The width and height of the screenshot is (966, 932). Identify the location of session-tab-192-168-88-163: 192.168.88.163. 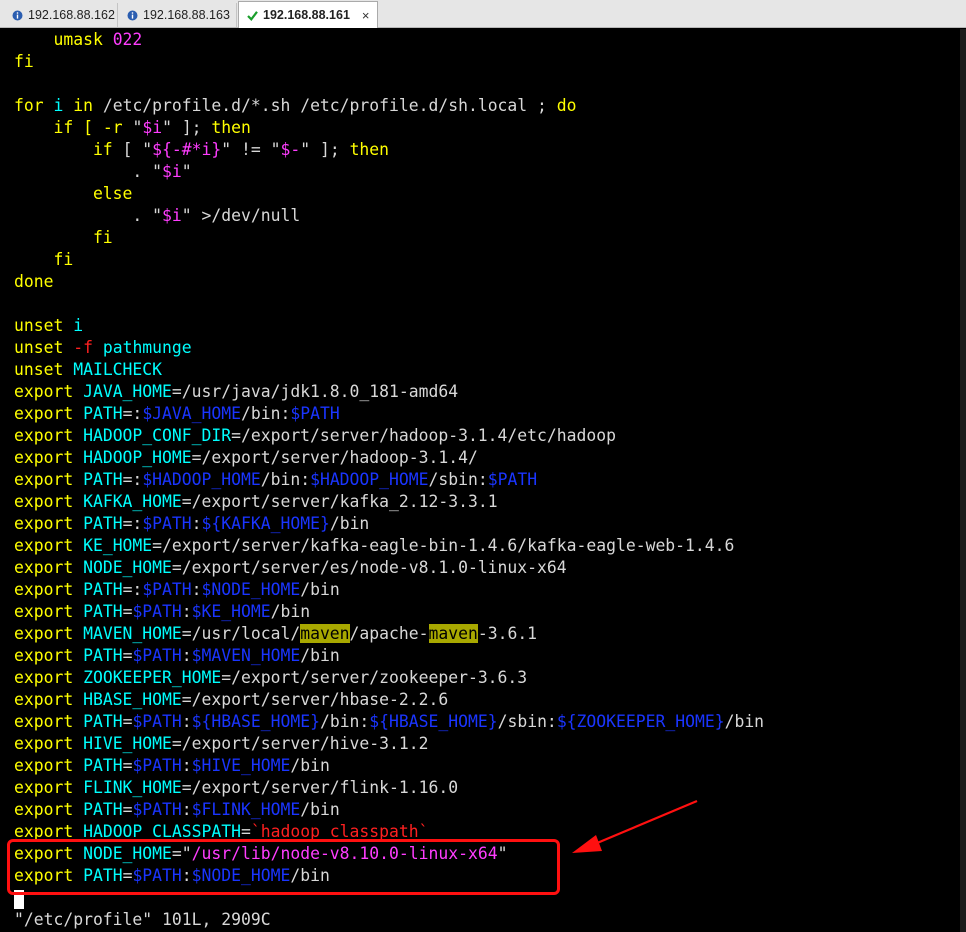
(178, 15).